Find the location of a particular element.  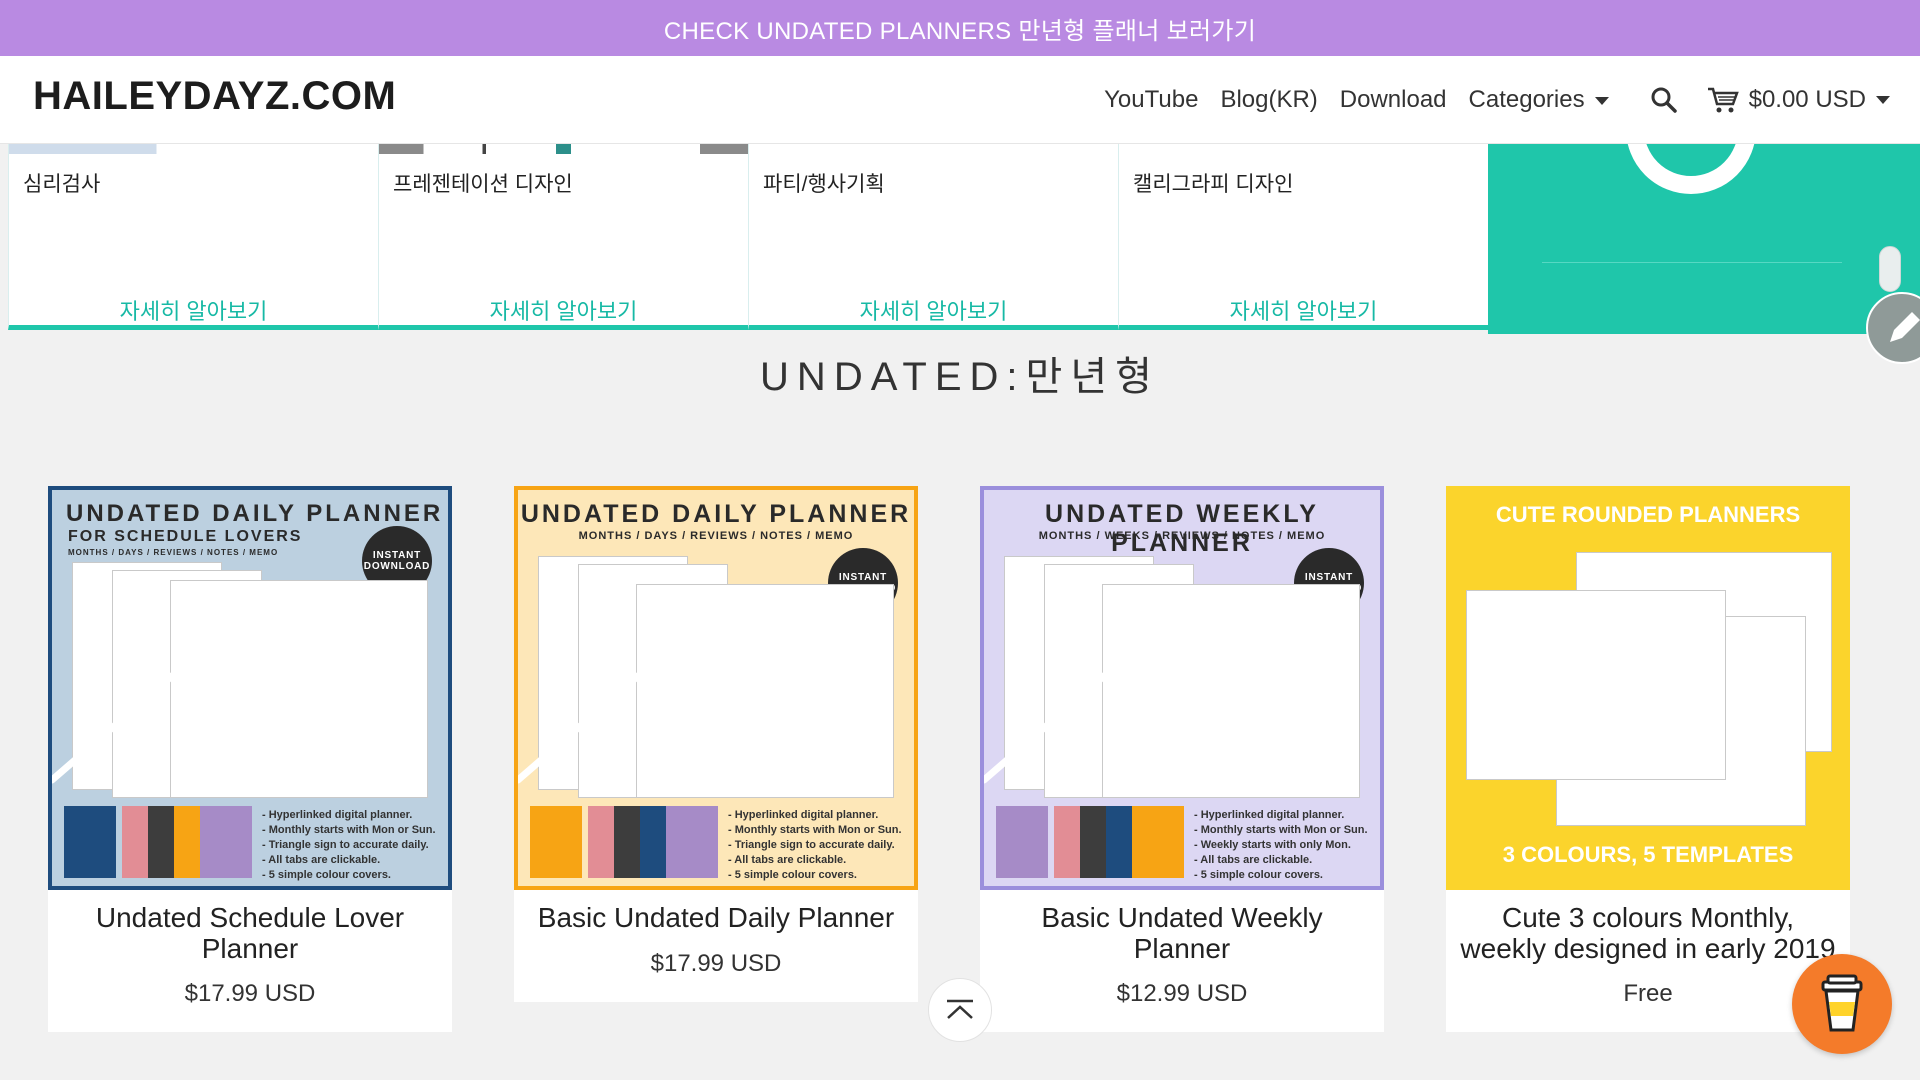

cart-button: $0.00 USD is located at coordinates (1798, 100).